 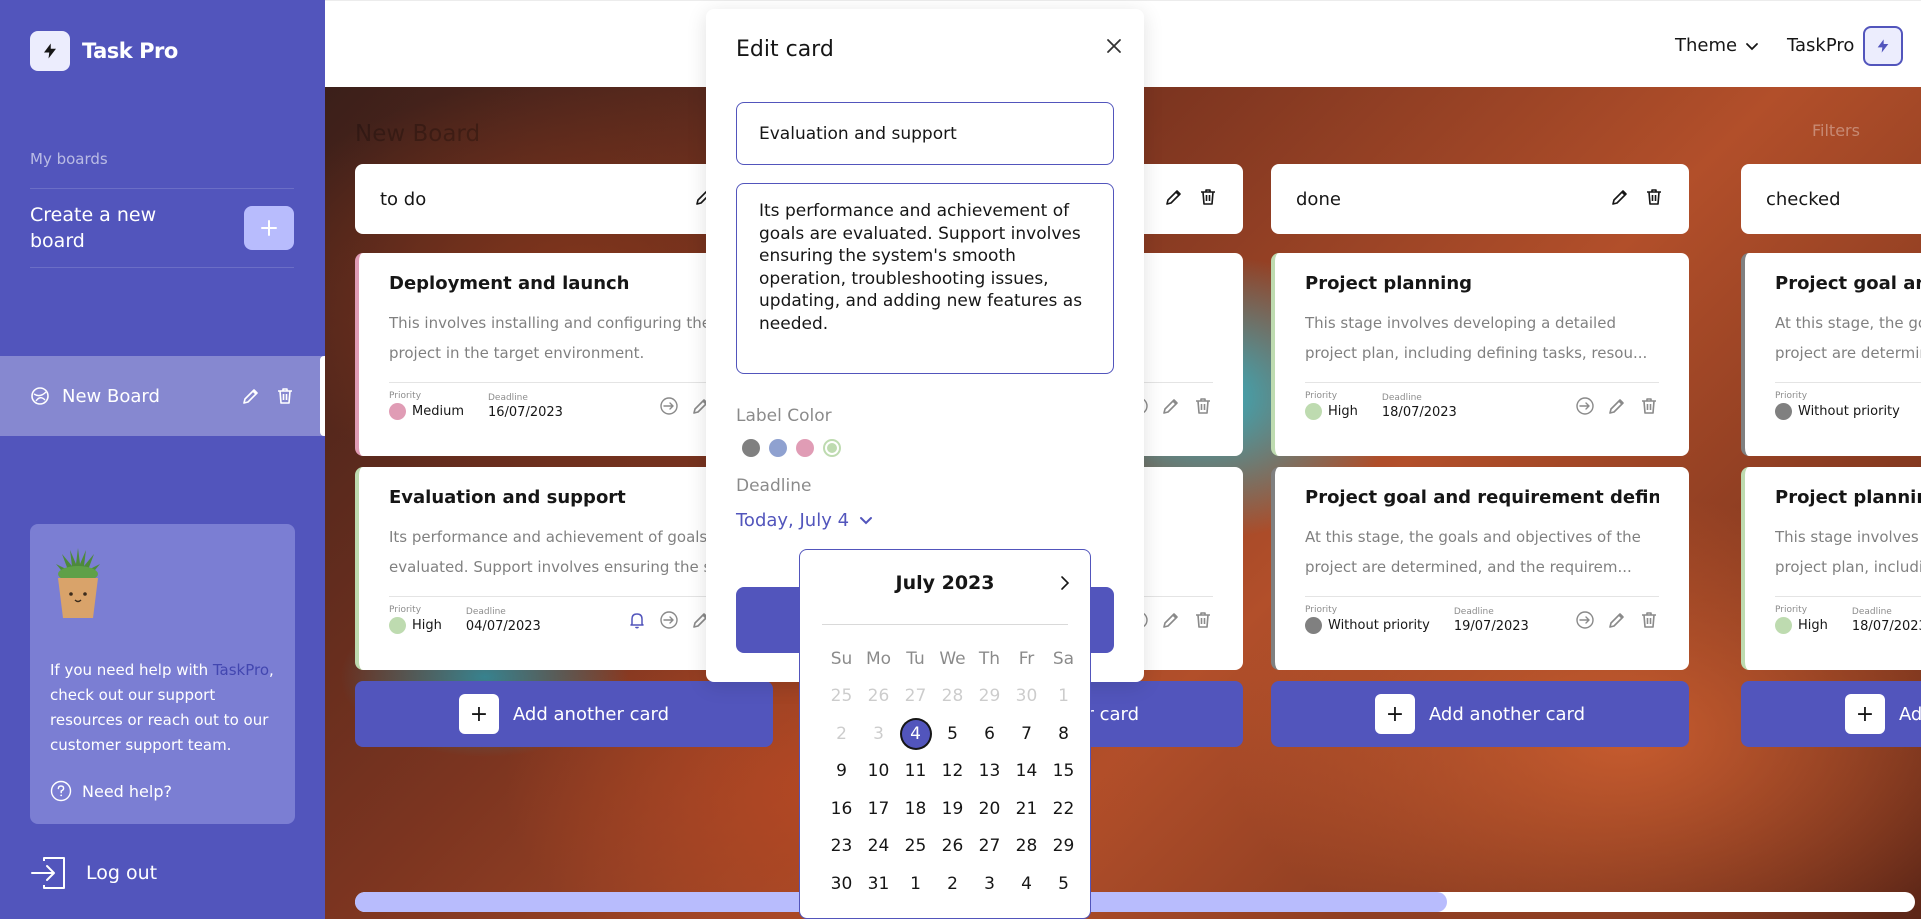 I want to click on calendar-day: 8, so click(x=1063, y=734).